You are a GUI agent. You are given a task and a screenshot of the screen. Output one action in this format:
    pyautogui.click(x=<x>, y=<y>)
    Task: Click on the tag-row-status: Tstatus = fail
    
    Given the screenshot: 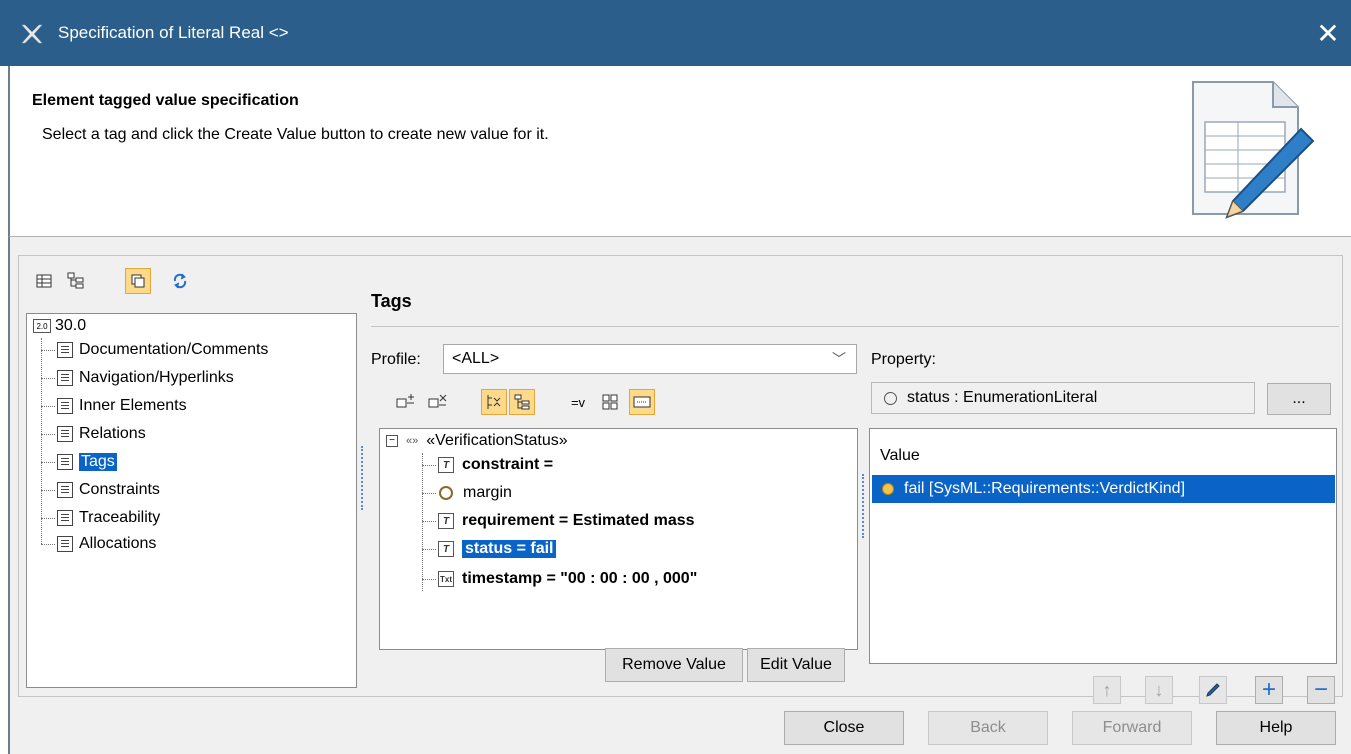 What is the action you would take?
    pyautogui.click(x=497, y=549)
    